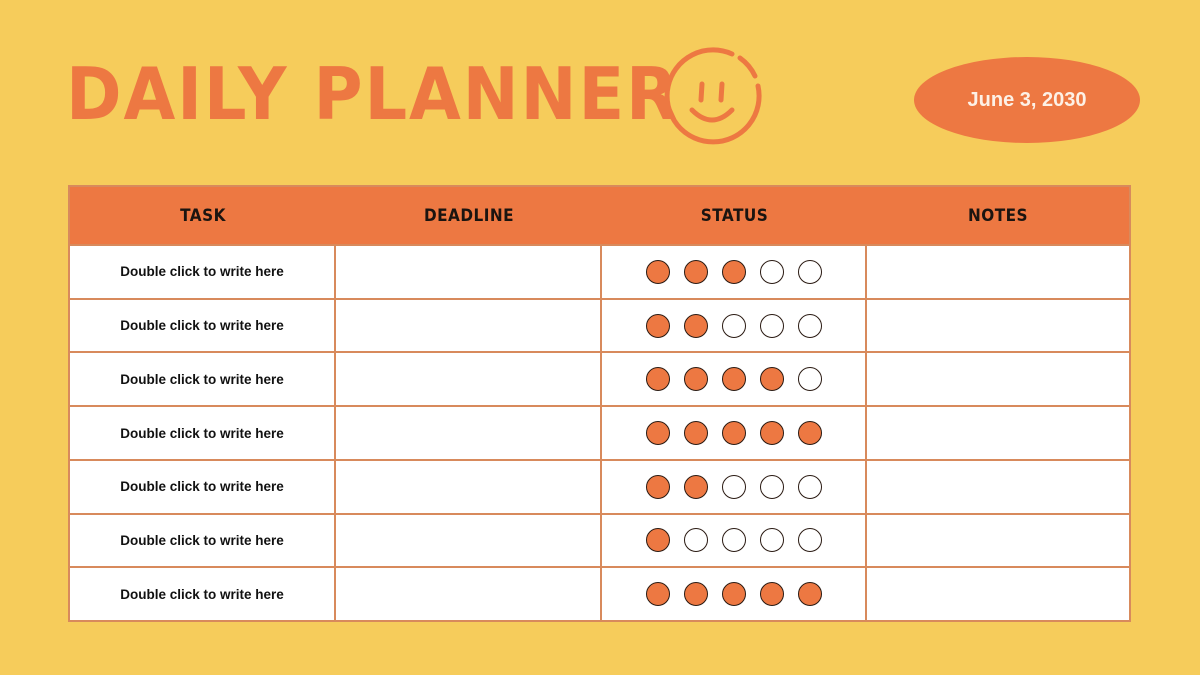  I want to click on column-header-status: STATUS, so click(734, 215).